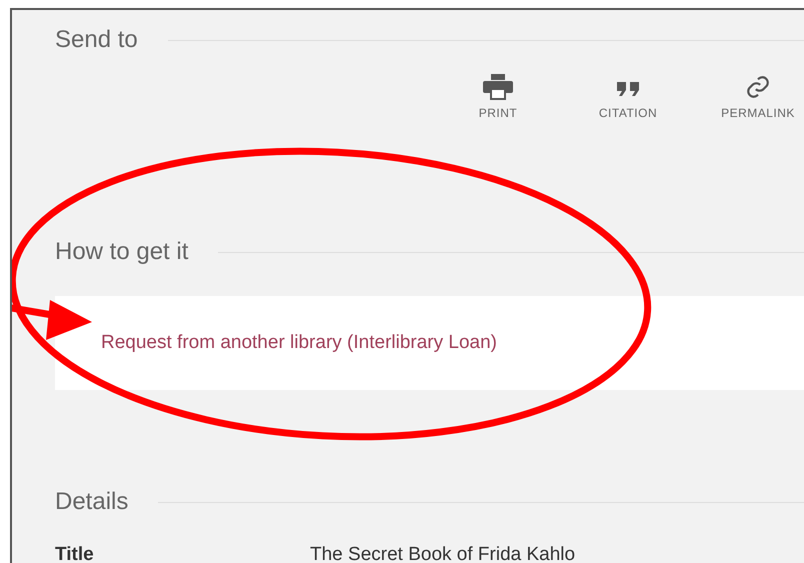 This screenshot has width=804, height=563. Describe the element at coordinates (443, 553) in the screenshot. I see `detail-value: The Secret Book of Frida Kahlo` at that location.